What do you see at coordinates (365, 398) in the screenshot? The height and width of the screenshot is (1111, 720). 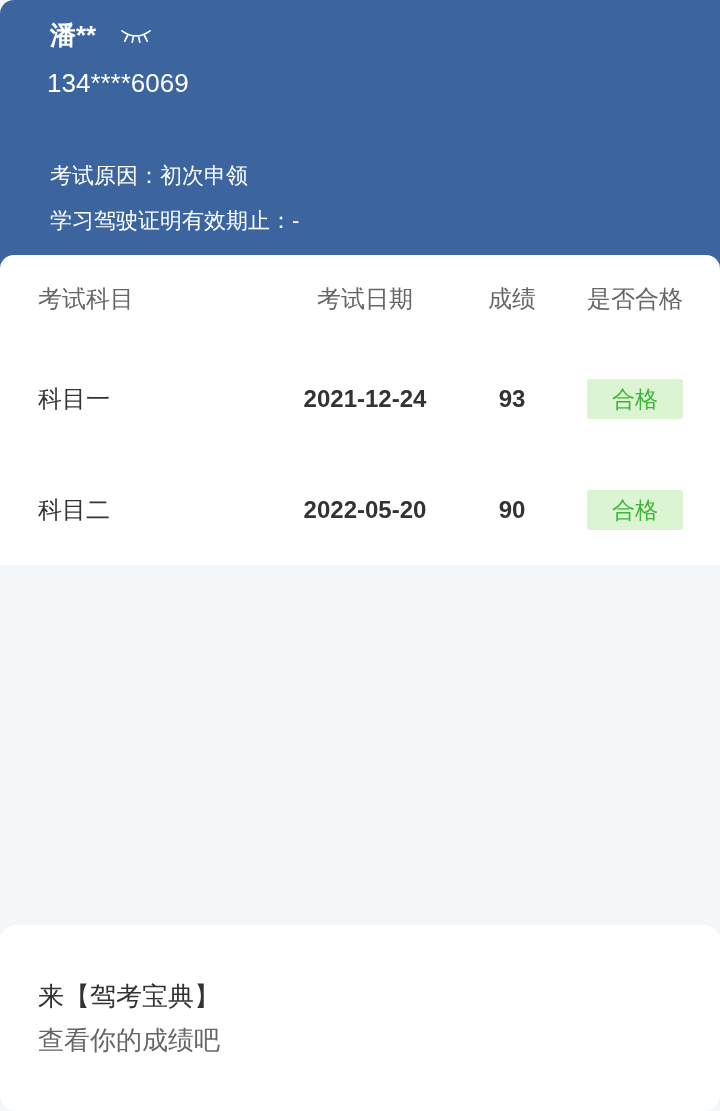 I see `table-cell: 2021-12-24` at bounding box center [365, 398].